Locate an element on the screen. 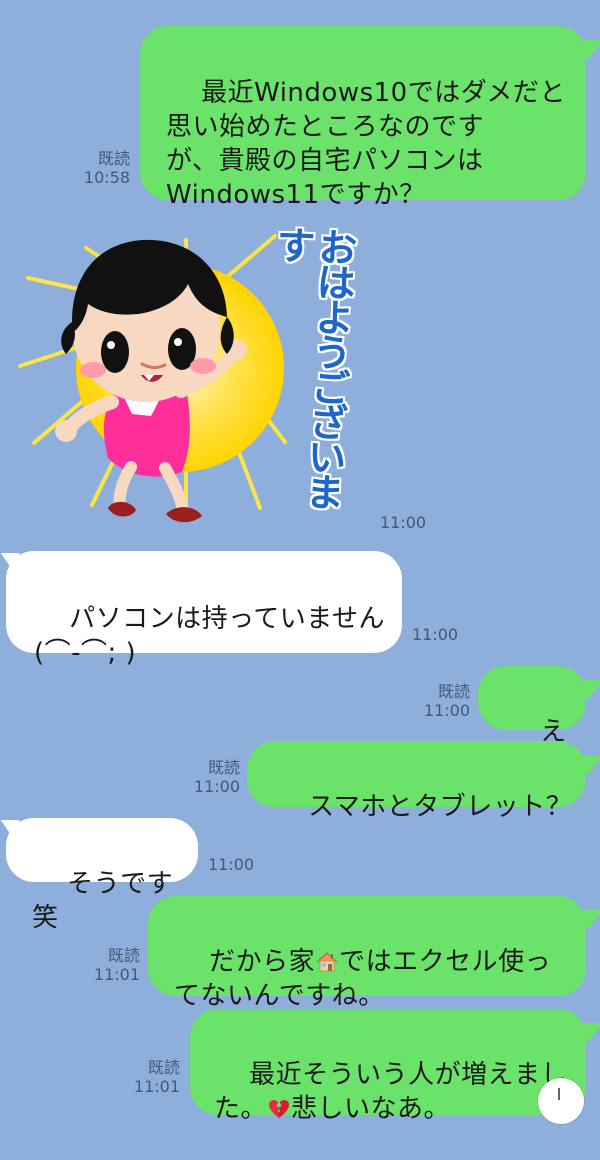 Image resolution: width=600 pixels, height=1160 pixels. message-text: スマホとタブレット？ is located at coordinates (440, 807).